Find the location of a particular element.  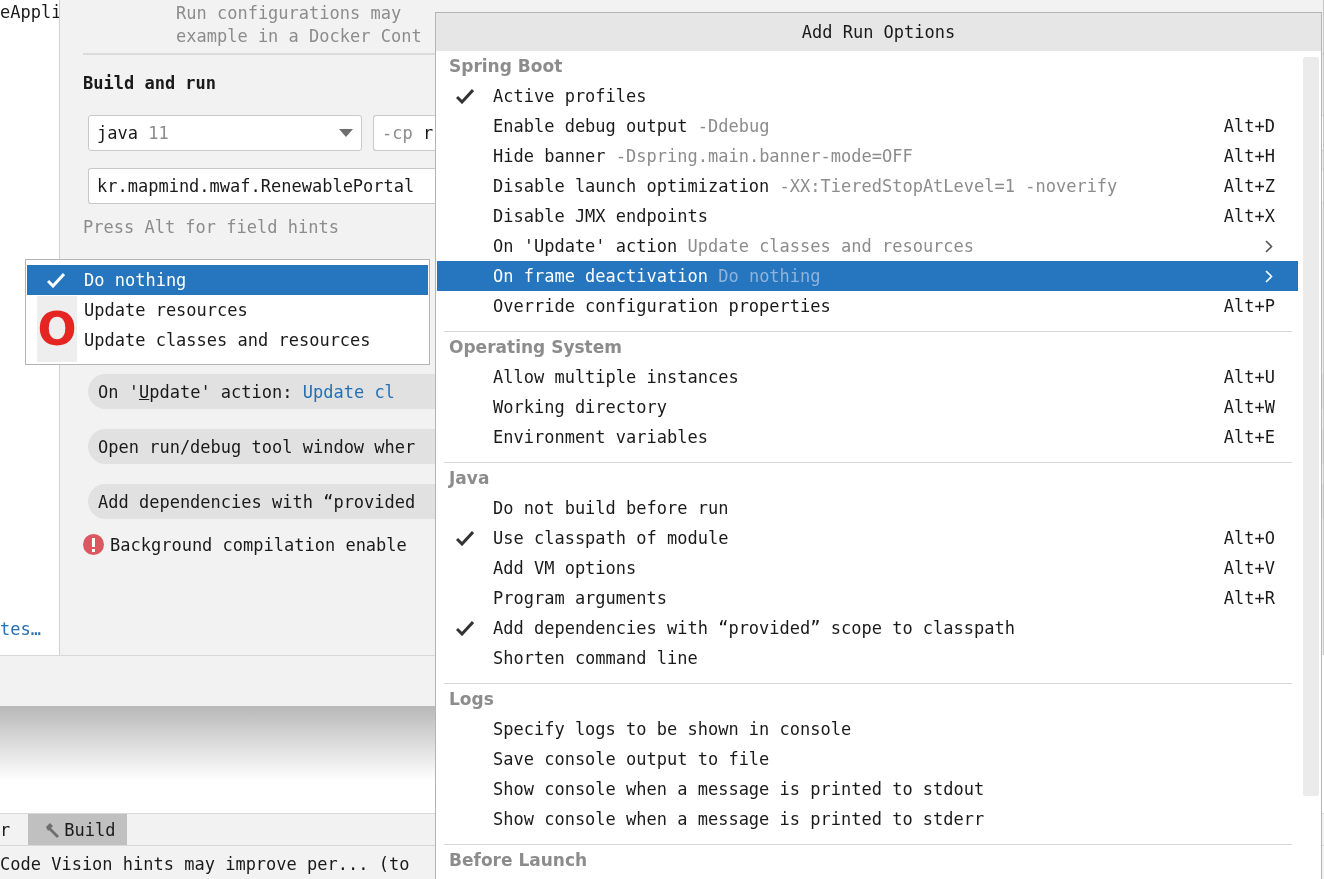

tool-window-tab: r is located at coordinates (10, 829).